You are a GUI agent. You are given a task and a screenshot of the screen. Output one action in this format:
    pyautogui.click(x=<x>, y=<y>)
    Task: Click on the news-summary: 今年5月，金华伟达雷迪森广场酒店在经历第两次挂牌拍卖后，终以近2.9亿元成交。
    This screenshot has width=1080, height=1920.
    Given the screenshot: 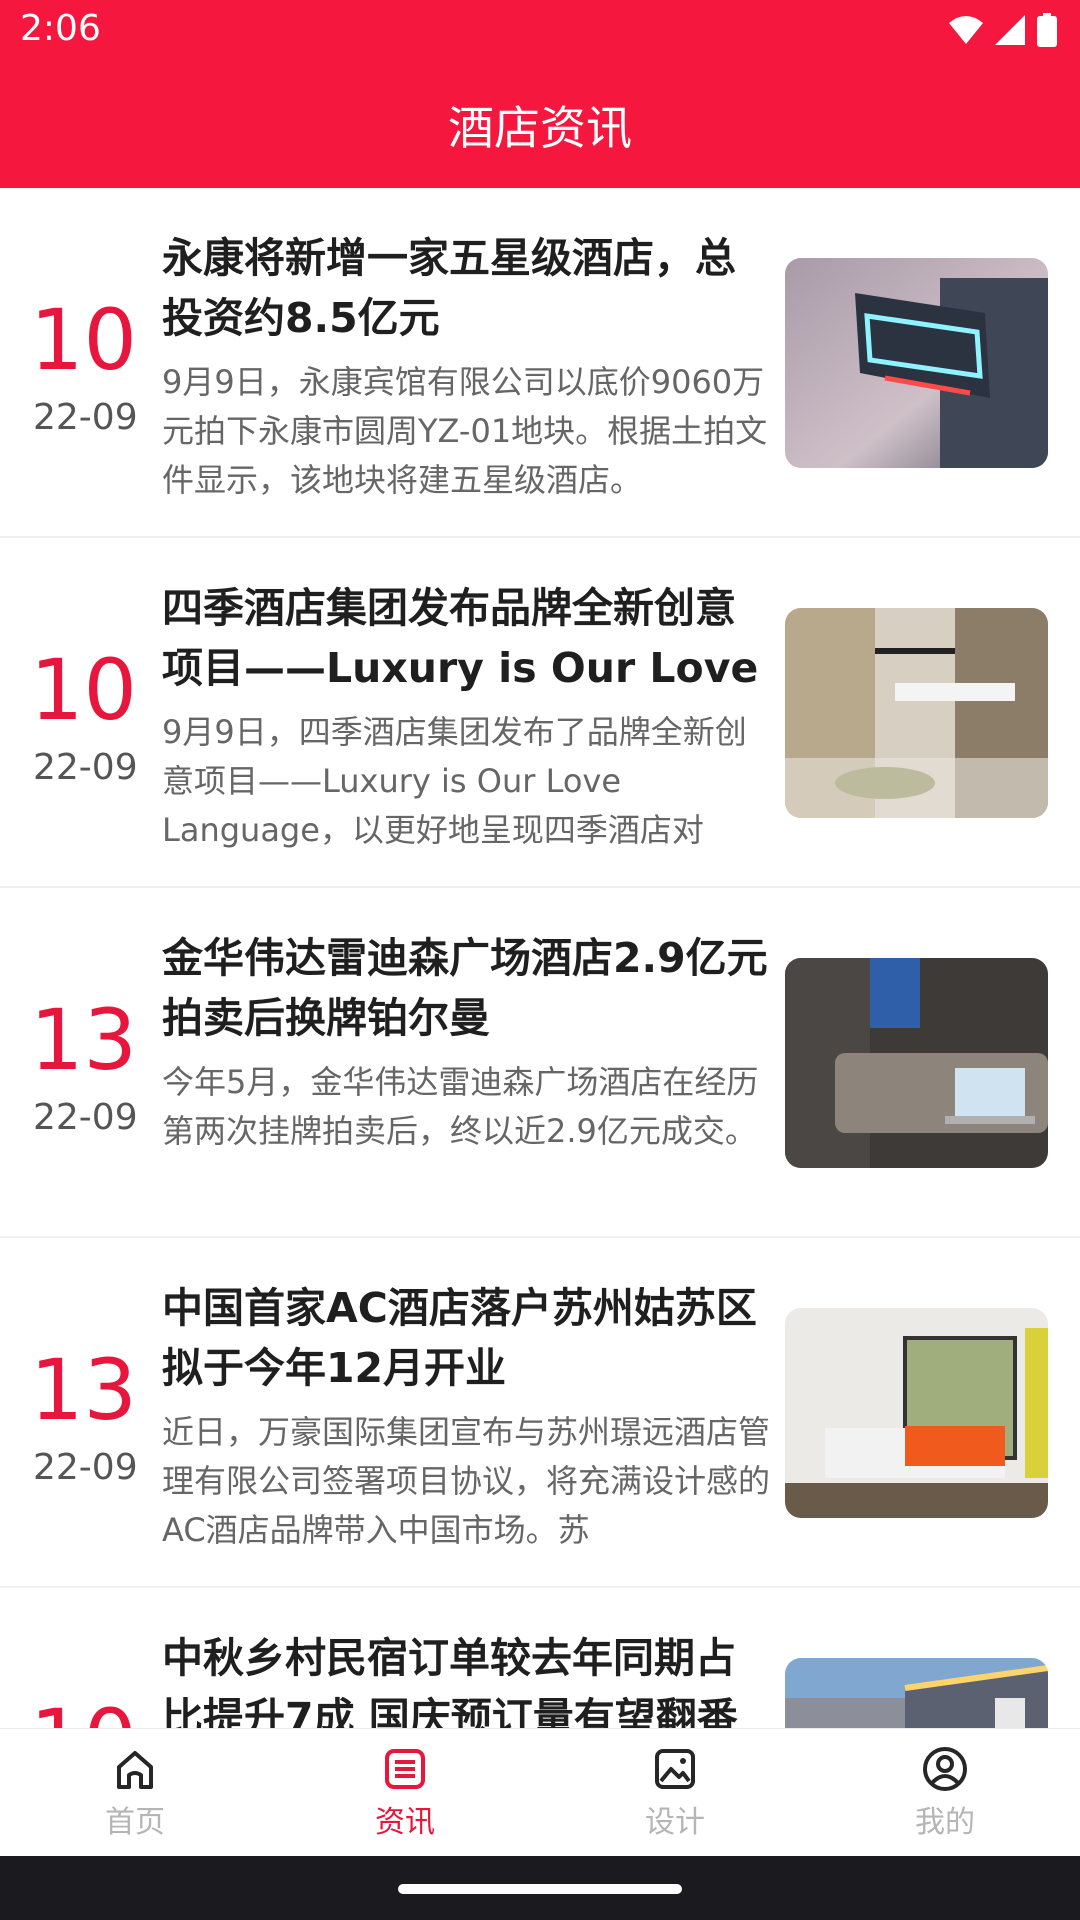 What is the action you would take?
    pyautogui.click(x=460, y=1106)
    